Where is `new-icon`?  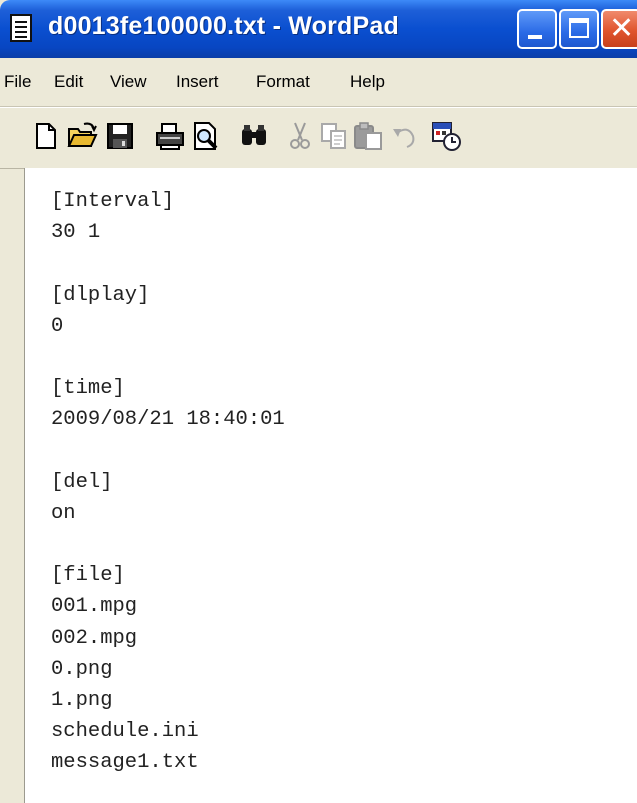 new-icon is located at coordinates (46, 136).